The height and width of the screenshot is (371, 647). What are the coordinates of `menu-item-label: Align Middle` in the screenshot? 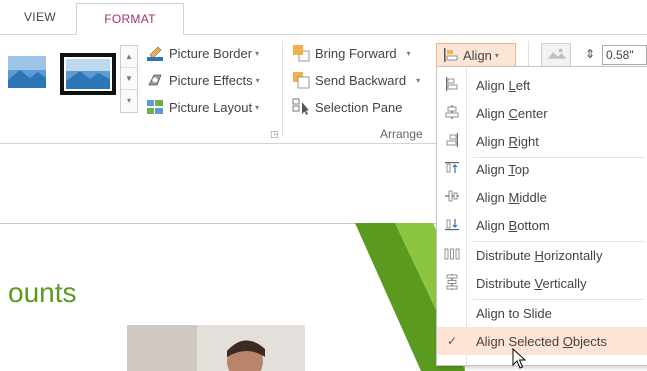 It's located at (511, 197).